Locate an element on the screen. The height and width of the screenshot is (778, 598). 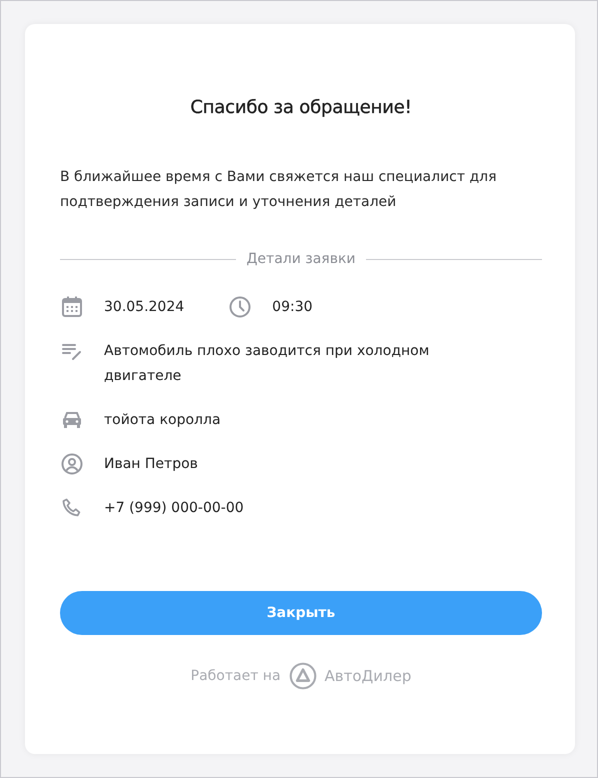
logo-icon is located at coordinates (302, 676).